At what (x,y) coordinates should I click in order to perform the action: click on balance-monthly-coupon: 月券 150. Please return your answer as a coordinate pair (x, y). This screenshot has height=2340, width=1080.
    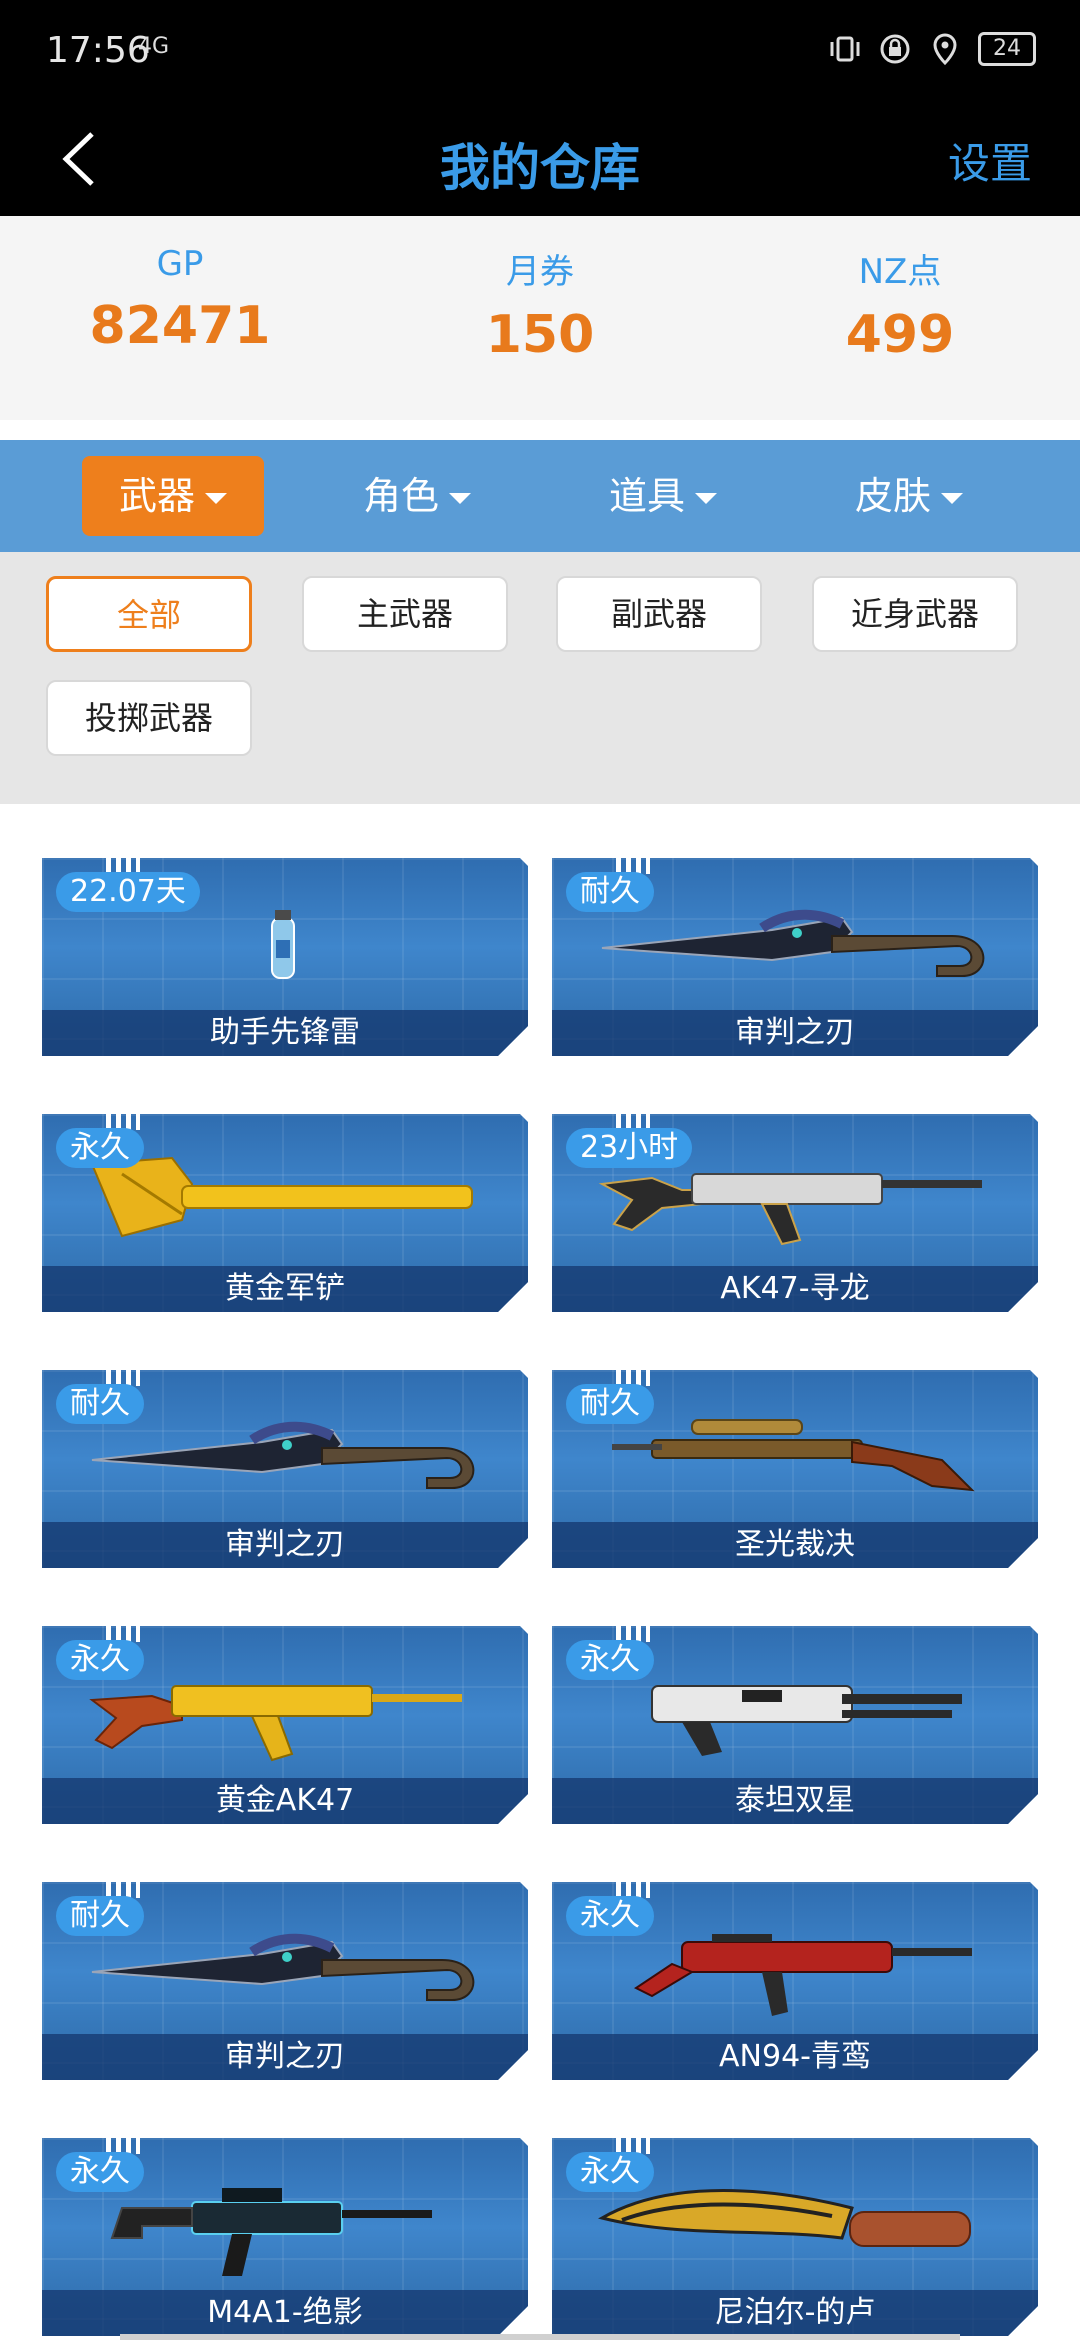
    Looking at the image, I should click on (540, 318).